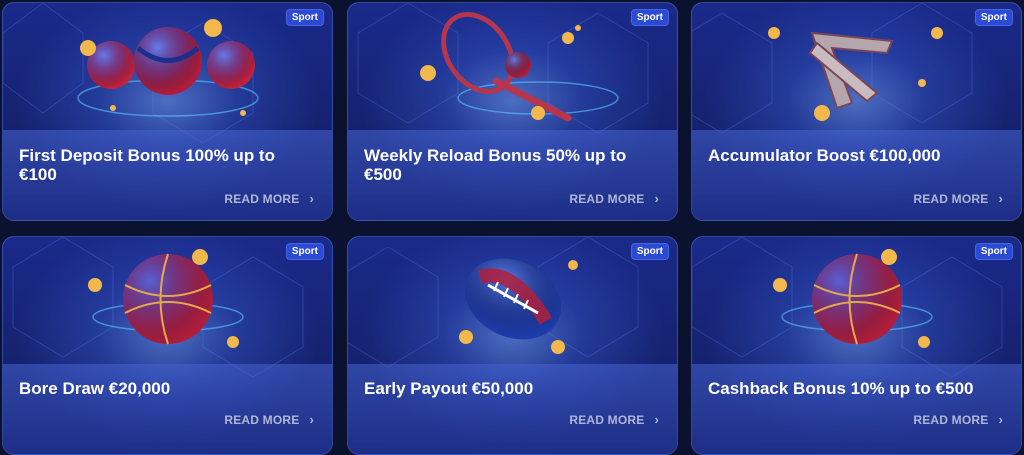 The height and width of the screenshot is (455, 1024). Describe the element at coordinates (147, 165) in the screenshot. I see `promo-title: First Deposit Bonus 100% up to €100` at that location.